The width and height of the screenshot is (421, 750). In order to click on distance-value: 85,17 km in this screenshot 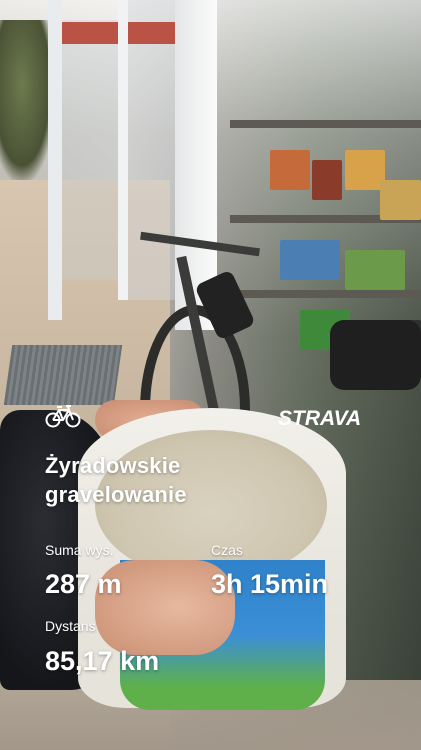, I will do `click(102, 661)`.